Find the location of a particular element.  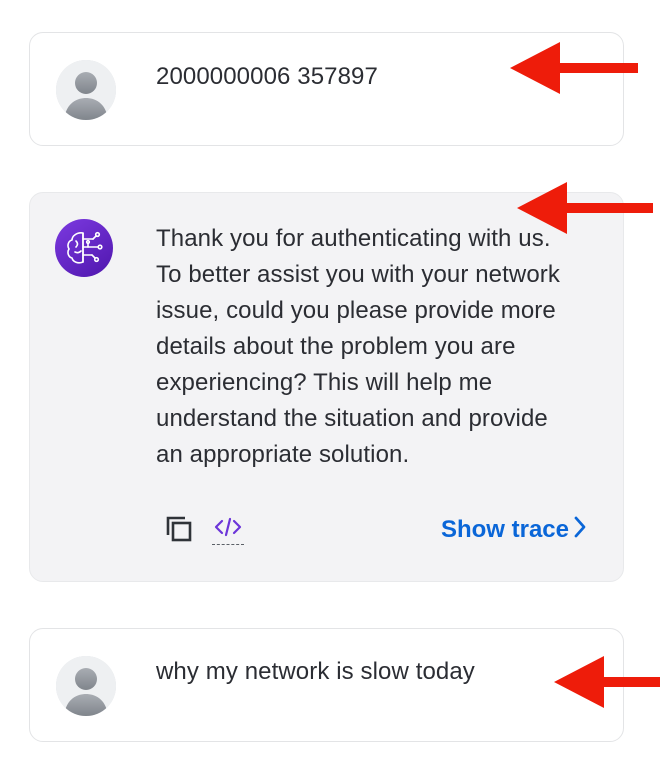

user-message-text: why my network is slow today is located at coordinates (315, 671).